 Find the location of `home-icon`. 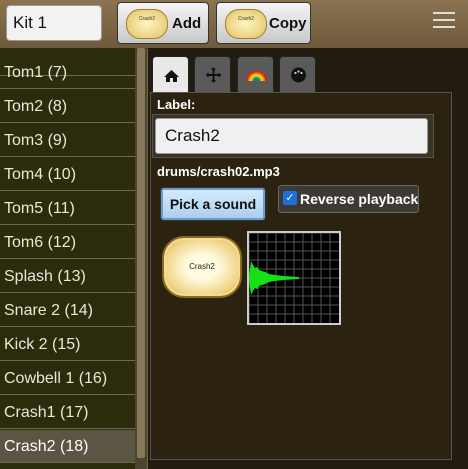

home-icon is located at coordinates (171, 76).